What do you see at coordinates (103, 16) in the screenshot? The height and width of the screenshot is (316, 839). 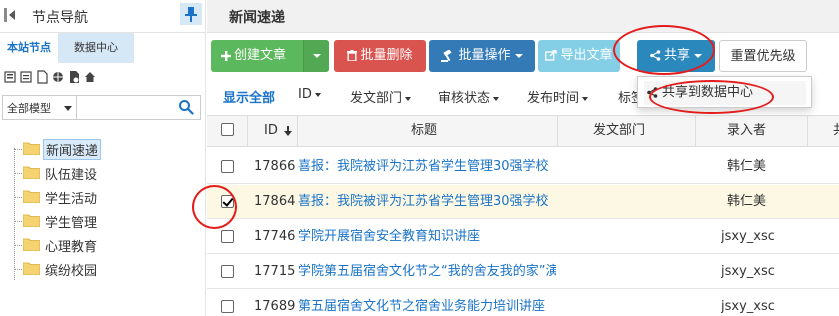 I see `nav-header: 节点导航` at bounding box center [103, 16].